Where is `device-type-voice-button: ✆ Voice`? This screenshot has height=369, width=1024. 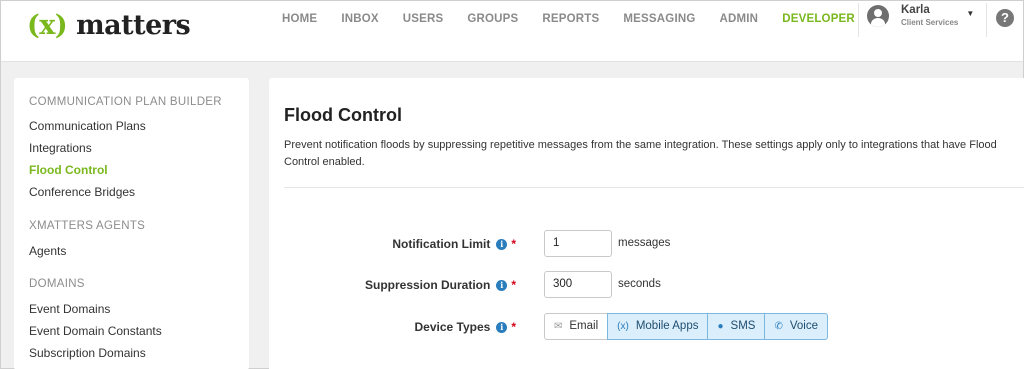
device-type-voice-button: ✆ Voice is located at coordinates (796, 326).